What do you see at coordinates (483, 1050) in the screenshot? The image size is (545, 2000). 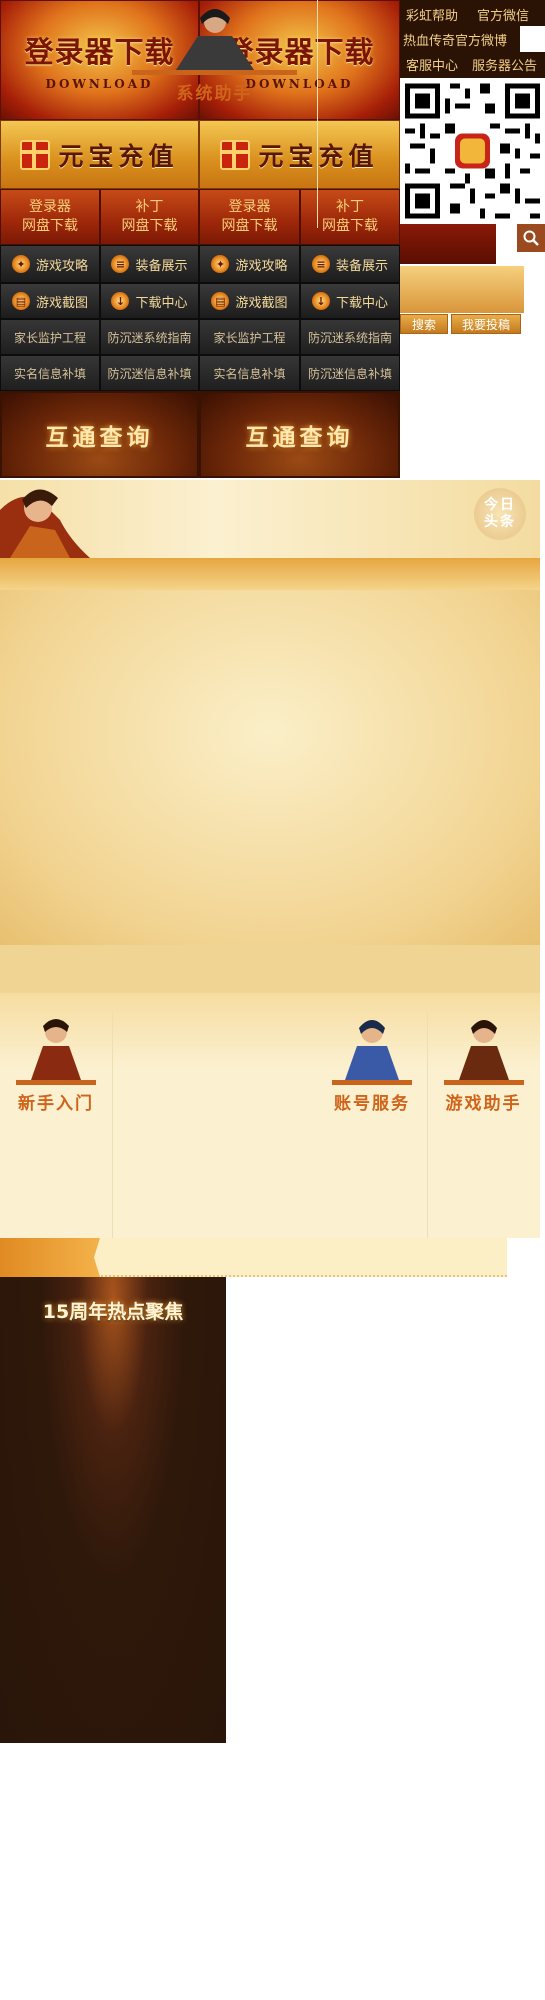 I see `game-assistant-character-icon` at bounding box center [483, 1050].